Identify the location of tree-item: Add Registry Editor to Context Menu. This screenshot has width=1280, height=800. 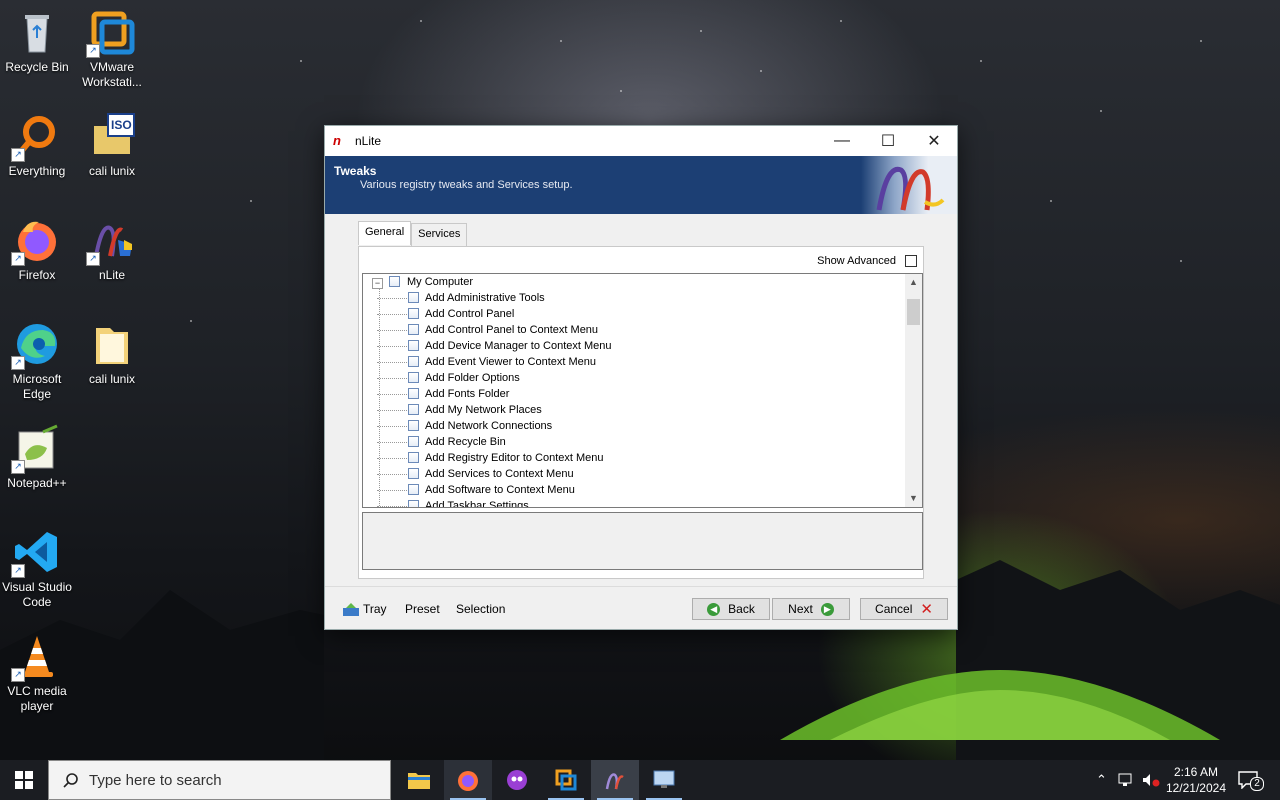
(642, 458).